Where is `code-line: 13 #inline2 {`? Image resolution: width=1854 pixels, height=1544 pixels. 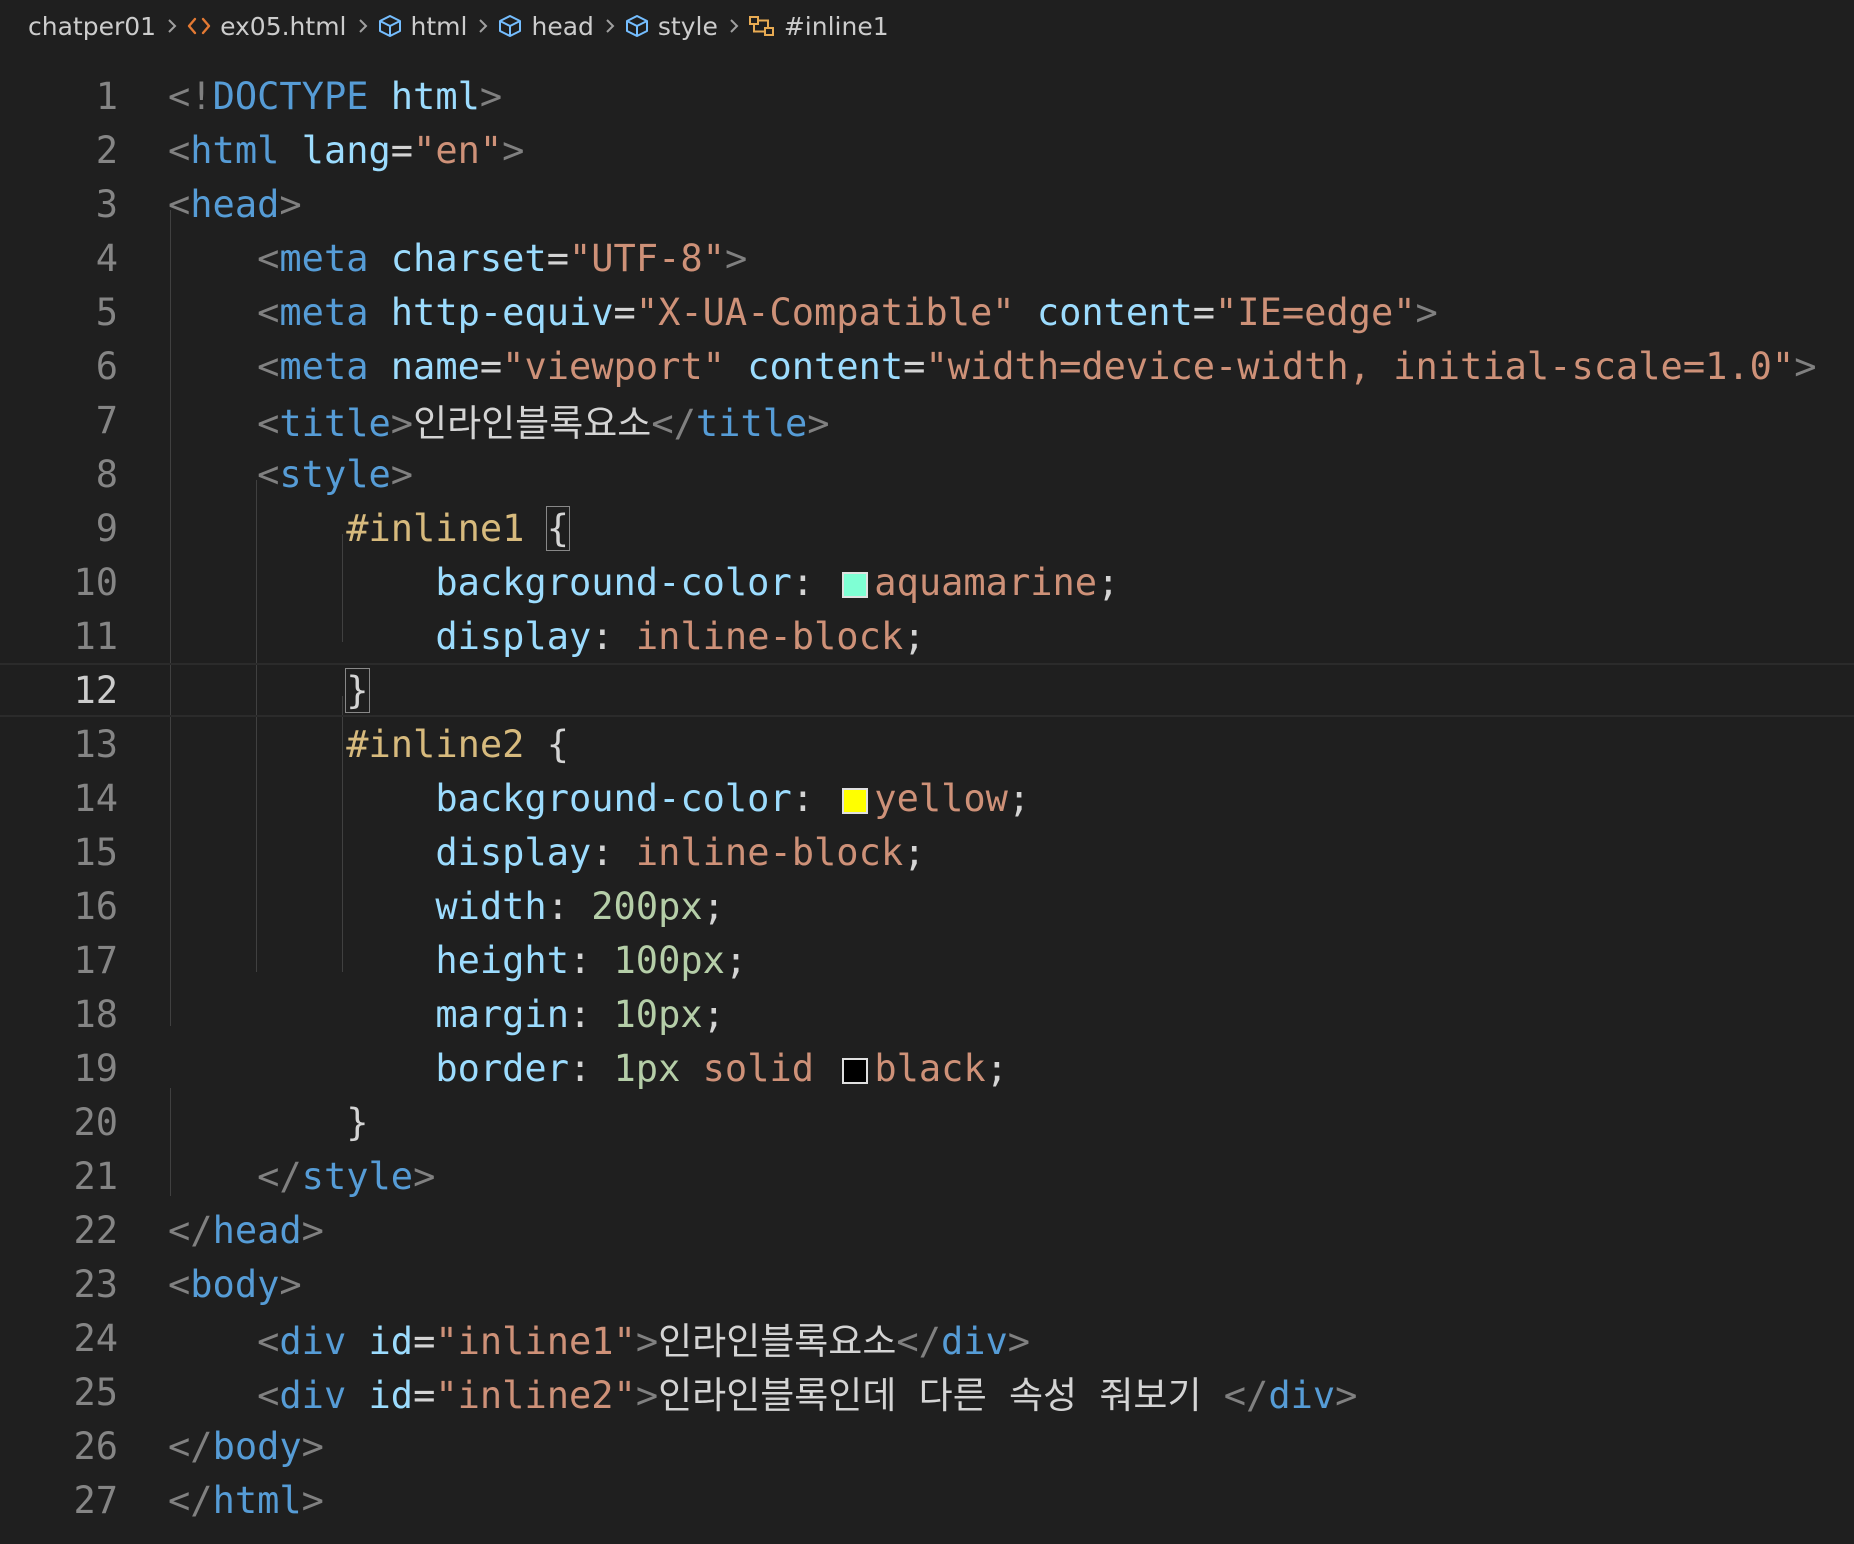
code-line: 13 #inline2 { is located at coordinates (927, 744).